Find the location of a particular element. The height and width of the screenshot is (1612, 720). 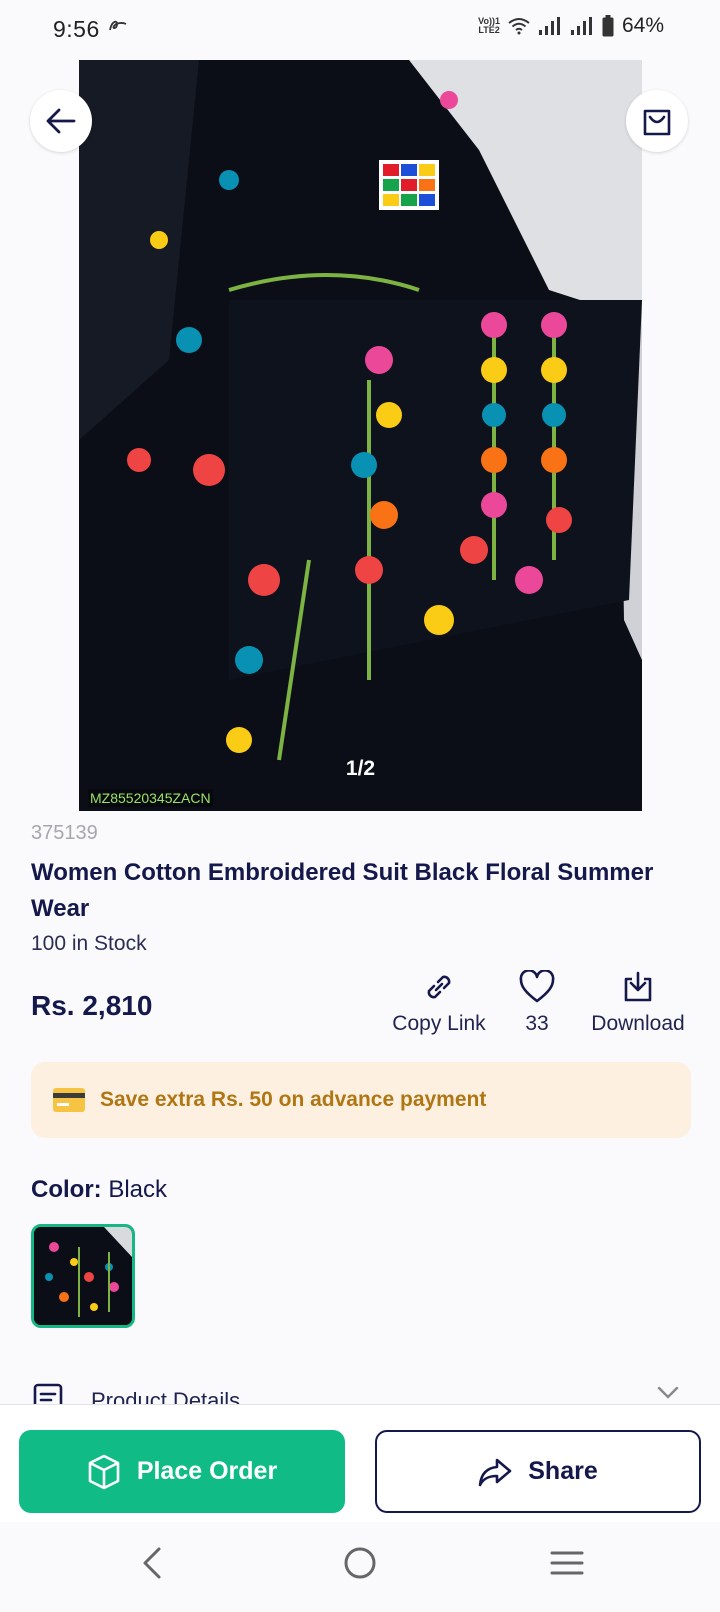

share-label: Share is located at coordinates (563, 1471).